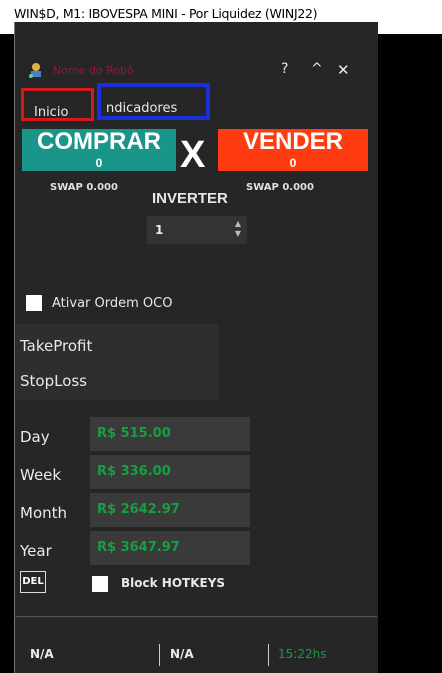 This screenshot has width=442, height=673. I want to click on del-button: DEL, so click(33, 582).